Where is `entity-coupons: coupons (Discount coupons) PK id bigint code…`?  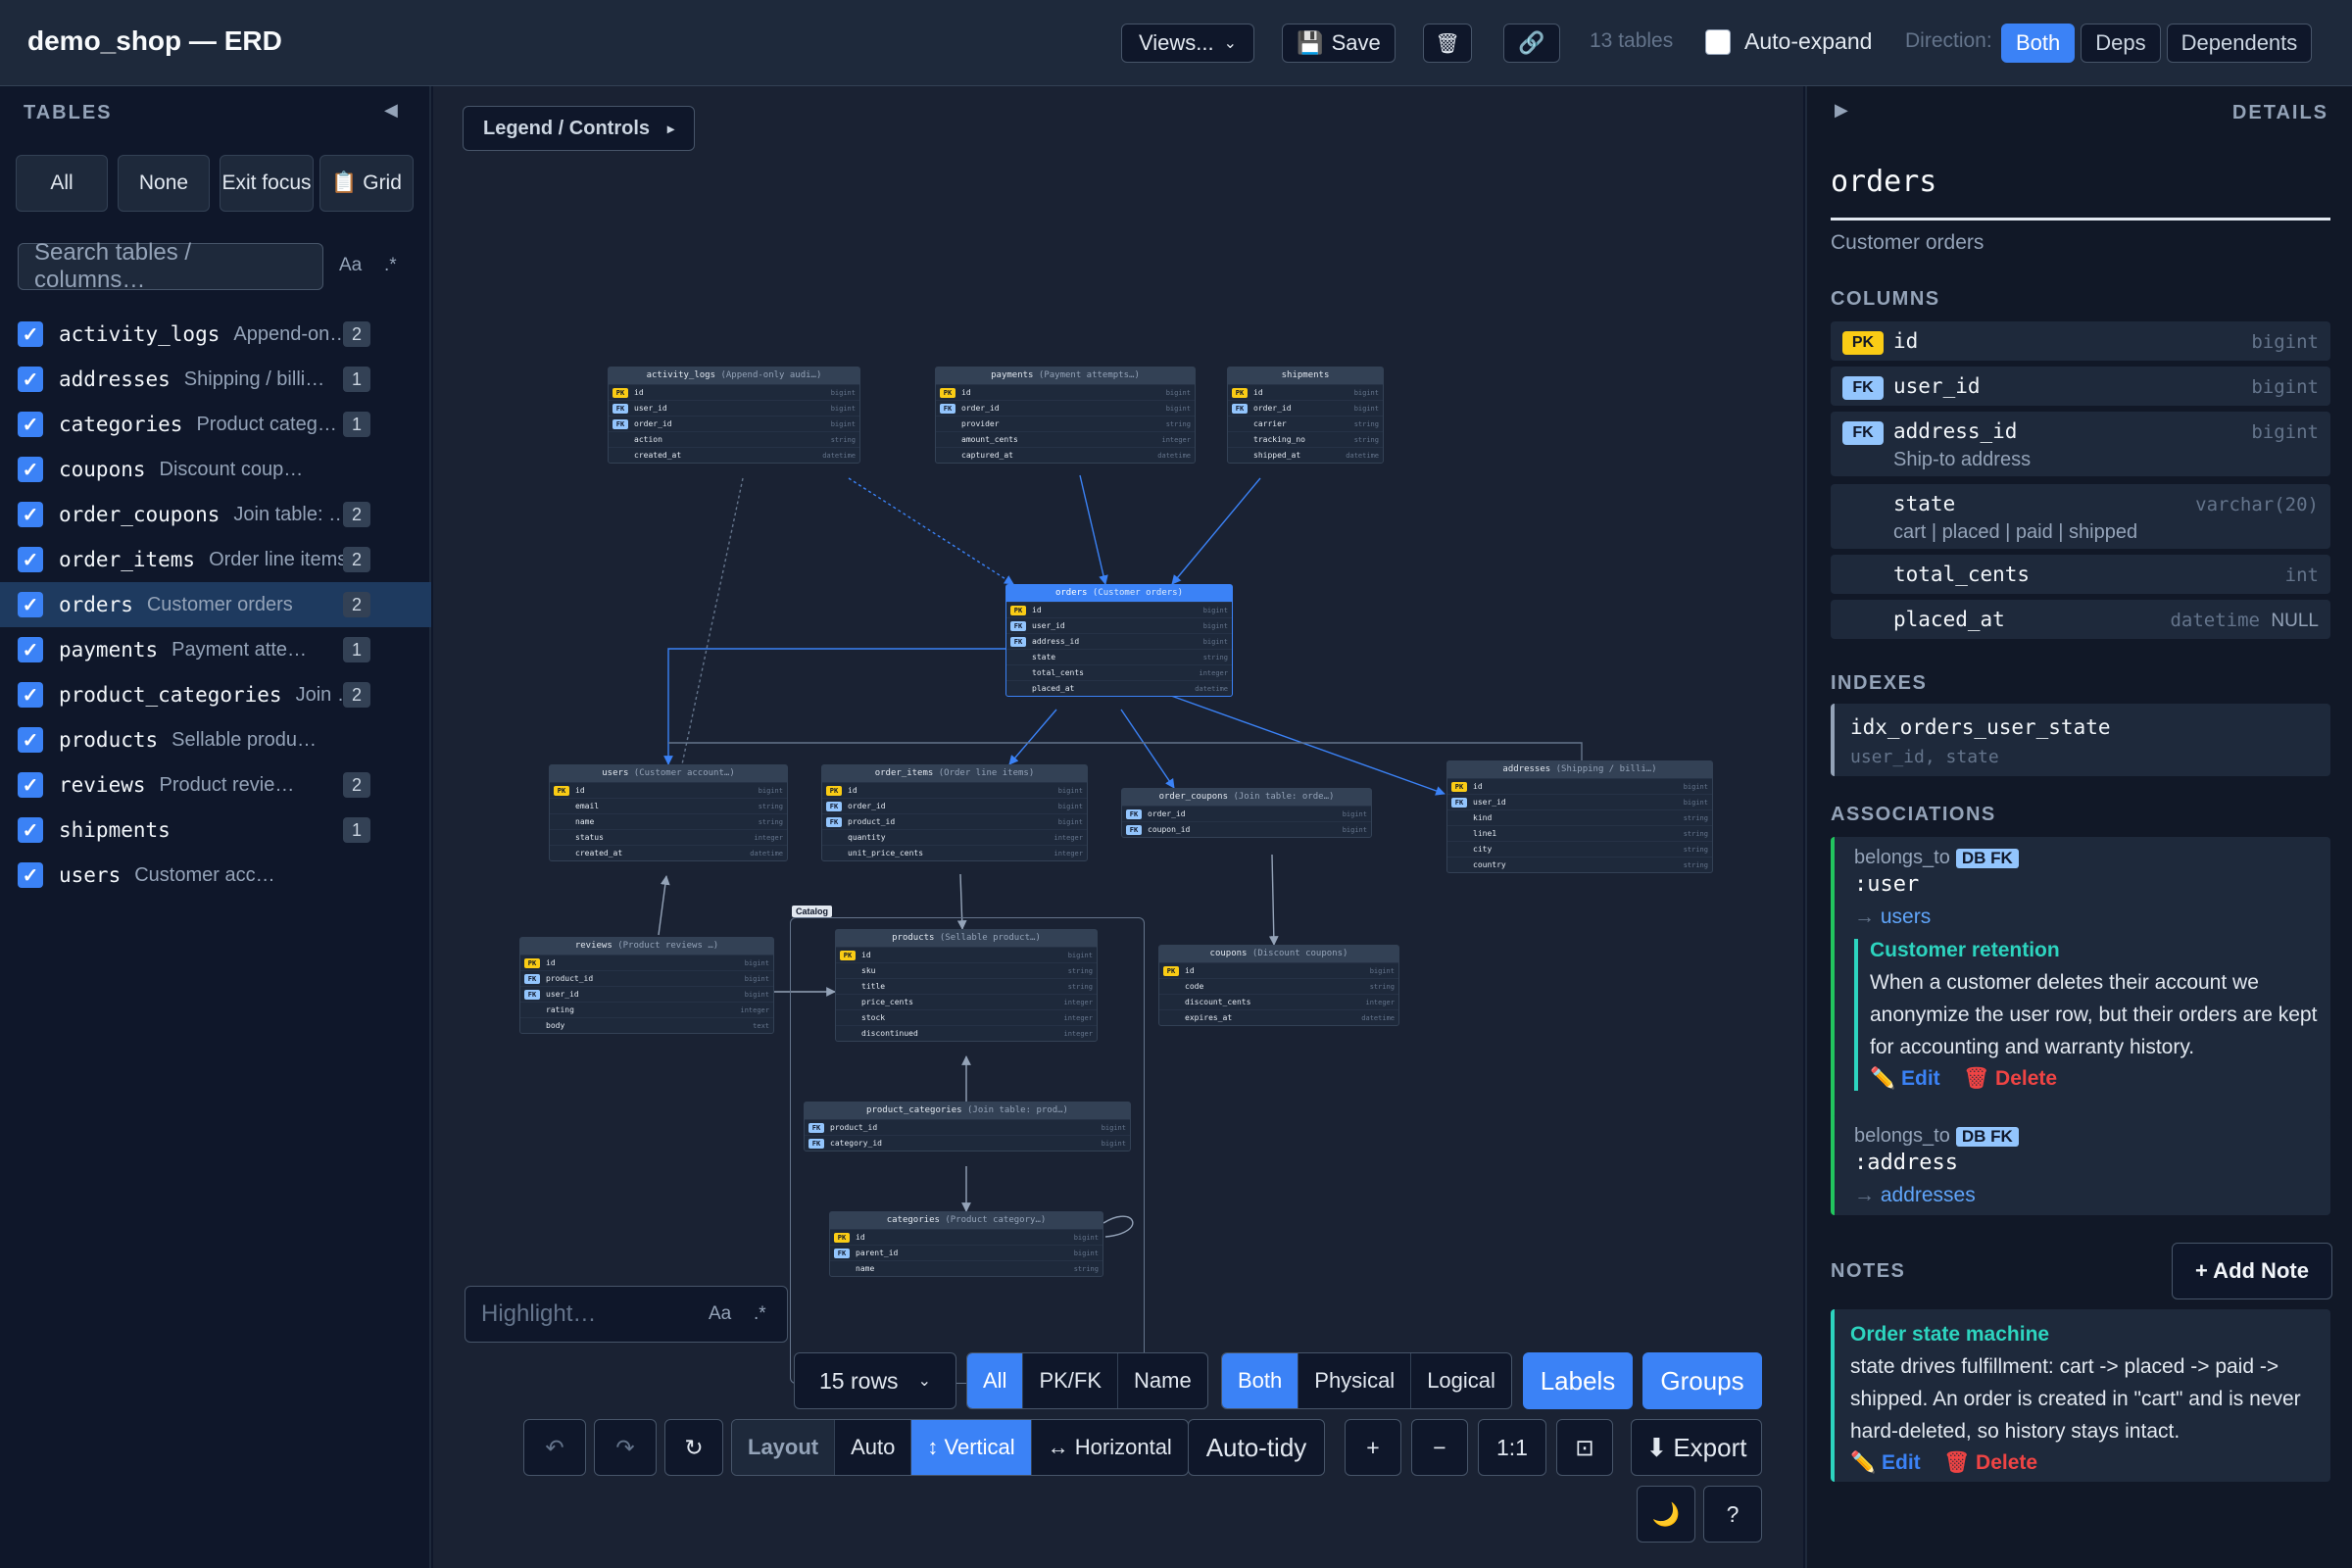
entity-coupons: coupons (Discount coupons) PK id bigint code… is located at coordinates (1278, 985).